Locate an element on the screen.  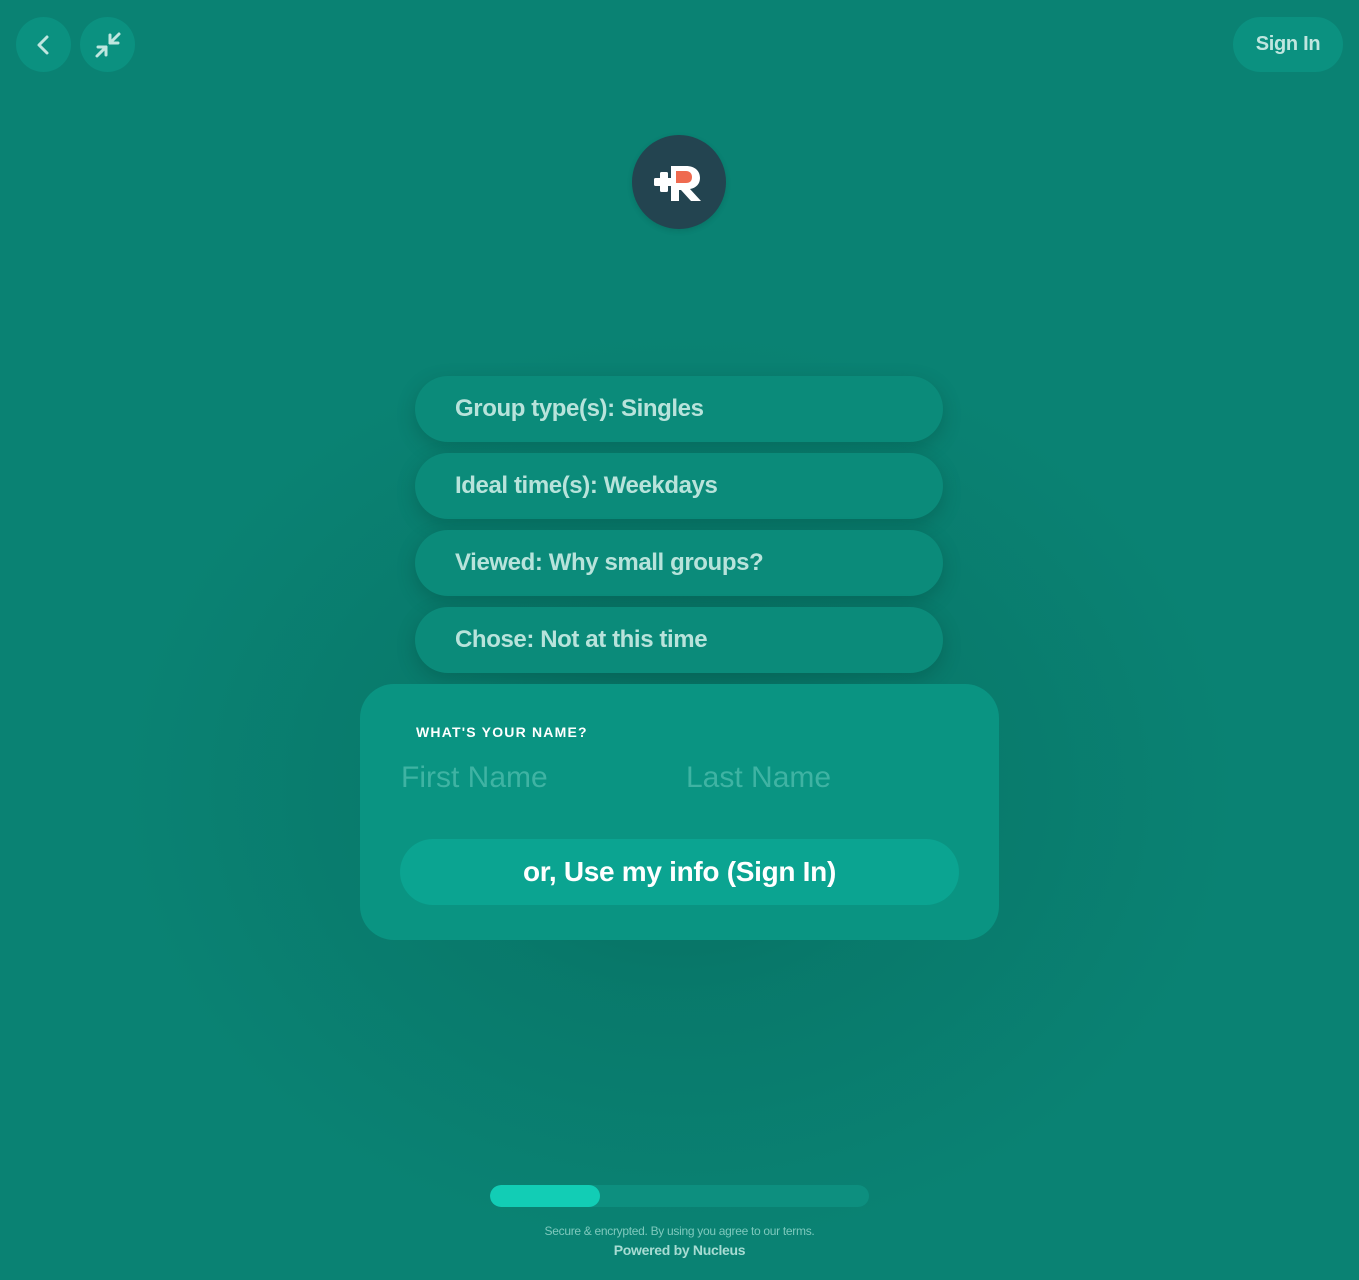
brand-logo is located at coordinates (679, 182).